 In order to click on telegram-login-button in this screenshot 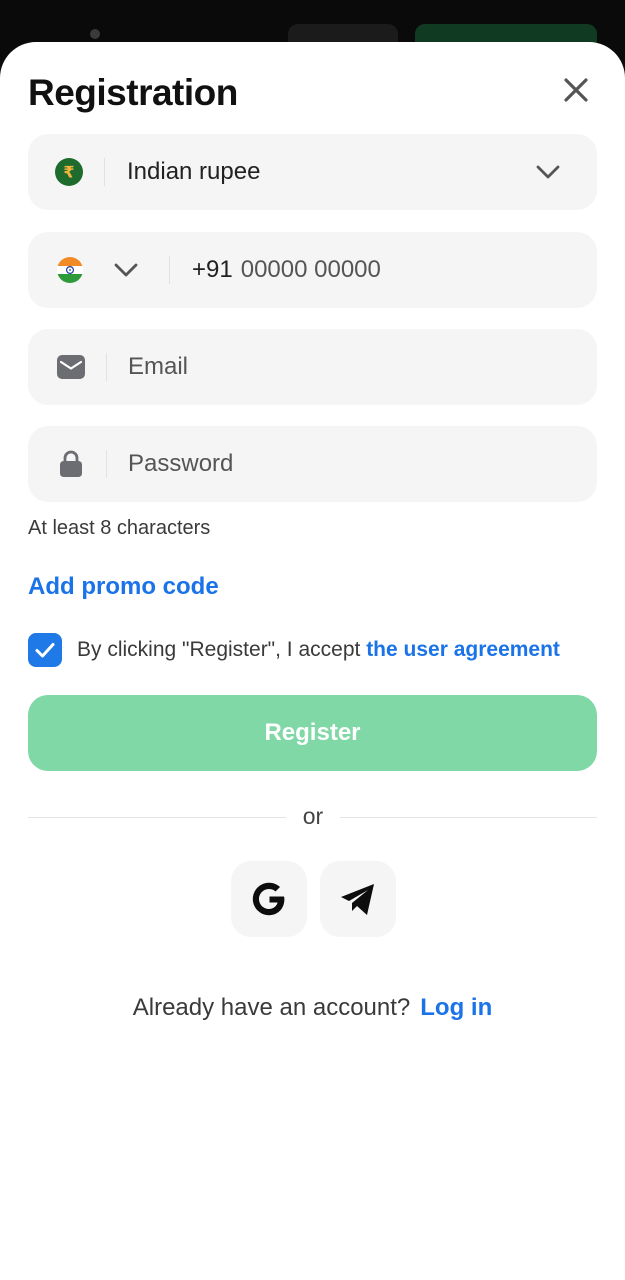, I will do `click(358, 899)`.